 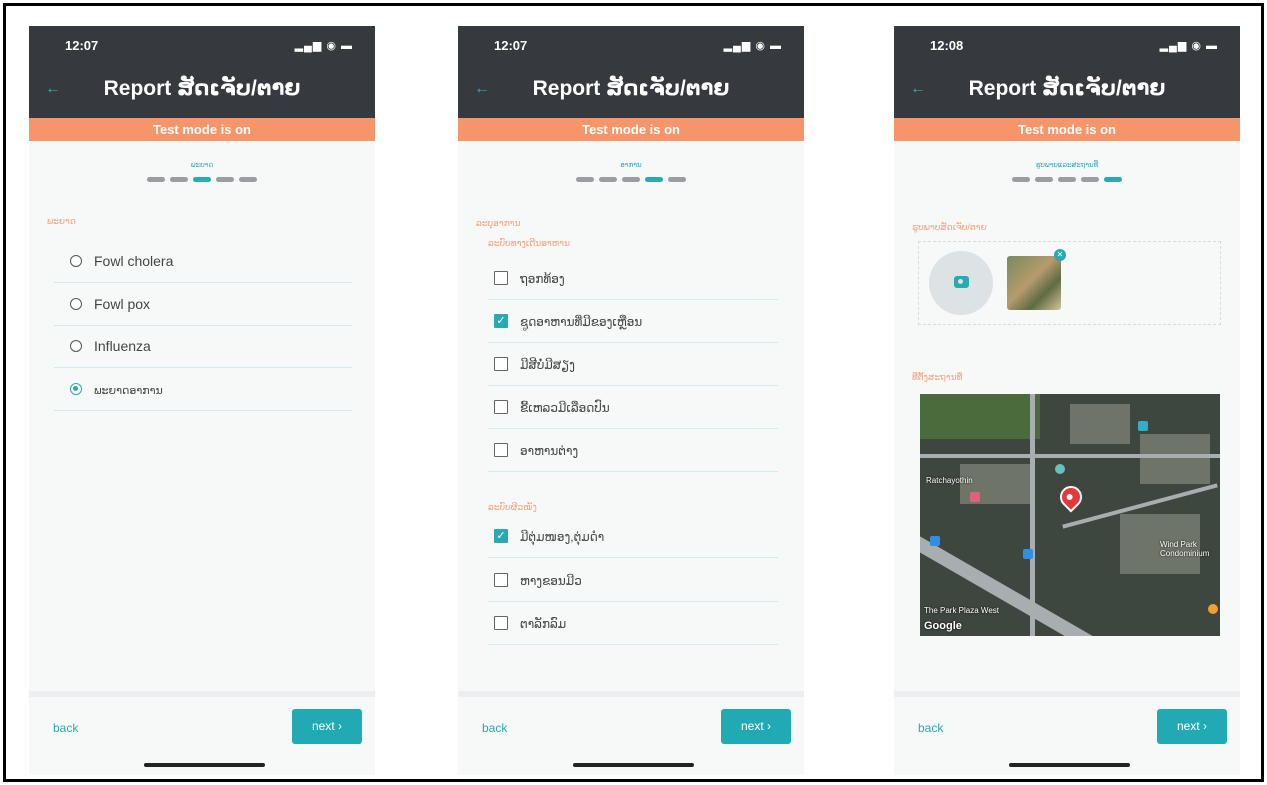 What do you see at coordinates (543, 624) in the screenshot?
I see `checkbox-label: ຕາລັກລົມ` at bounding box center [543, 624].